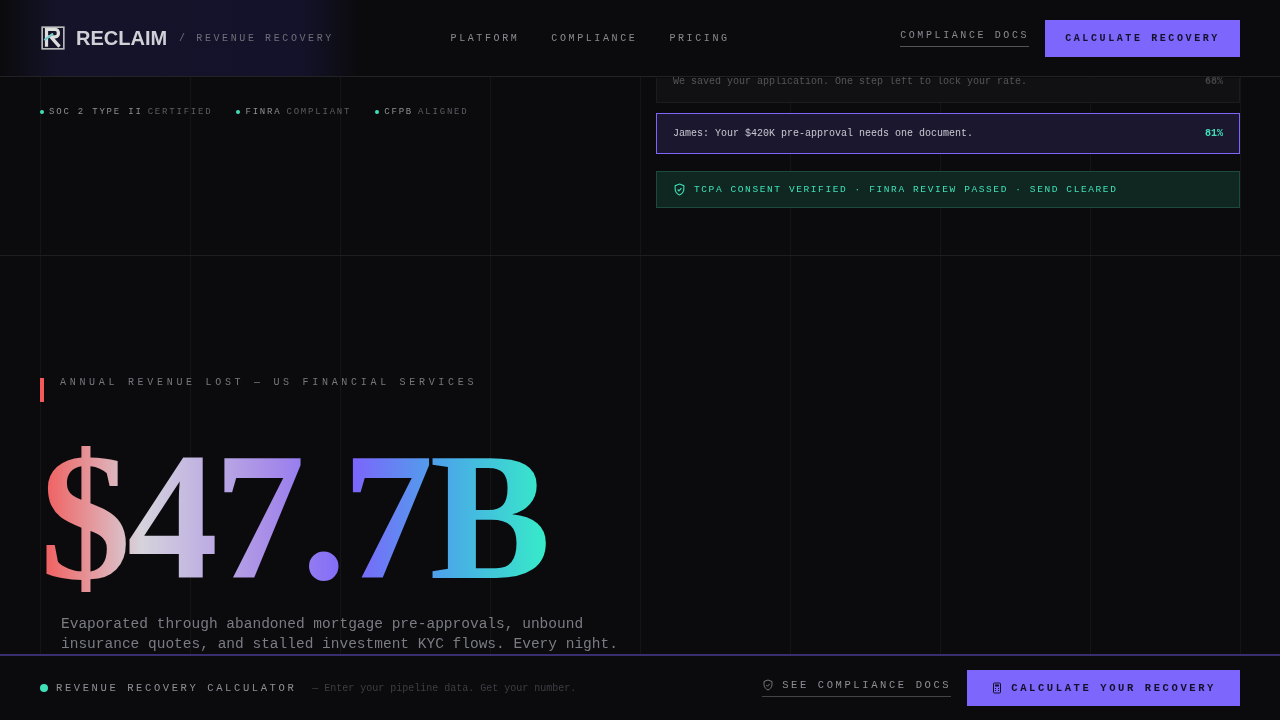  I want to click on calculate-button: CALCULATE RECOVERY, so click(1142, 38).